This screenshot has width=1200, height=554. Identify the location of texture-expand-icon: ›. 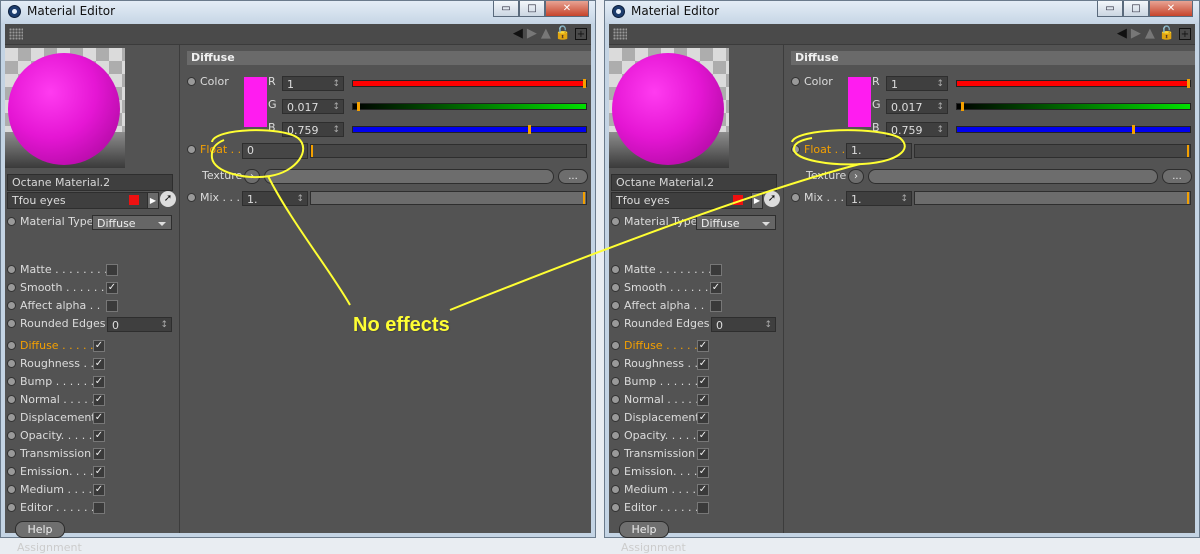
(252, 176).